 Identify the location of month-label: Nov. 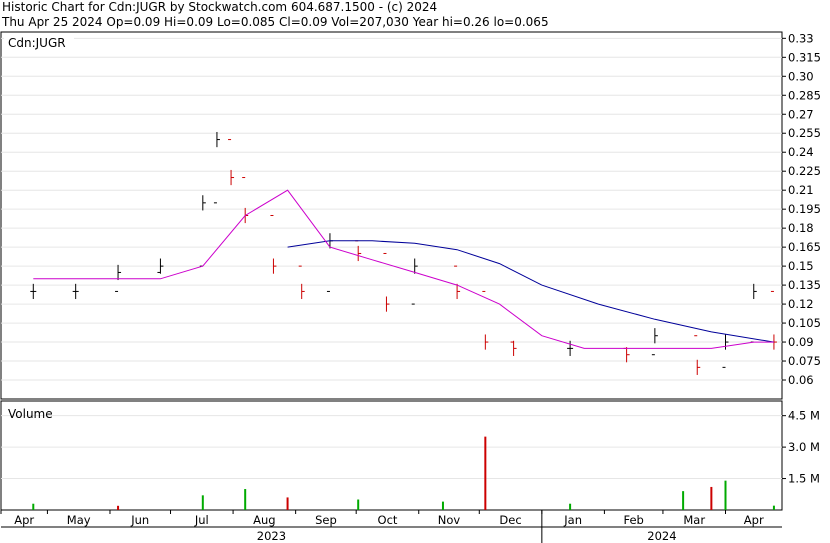
(449, 520).